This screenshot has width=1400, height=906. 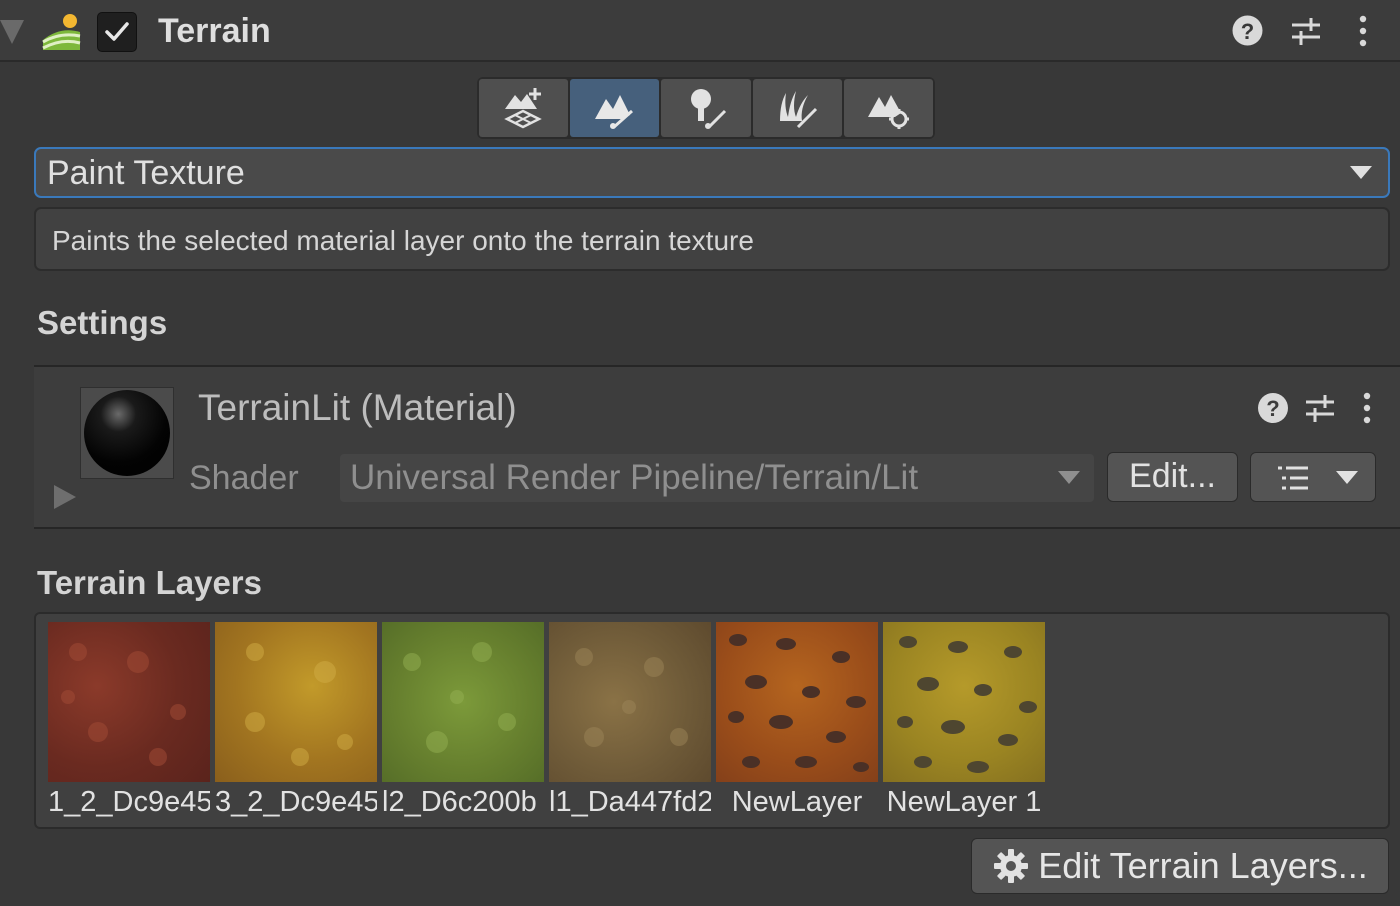 What do you see at coordinates (61, 32) in the screenshot?
I see `terrain-icon` at bounding box center [61, 32].